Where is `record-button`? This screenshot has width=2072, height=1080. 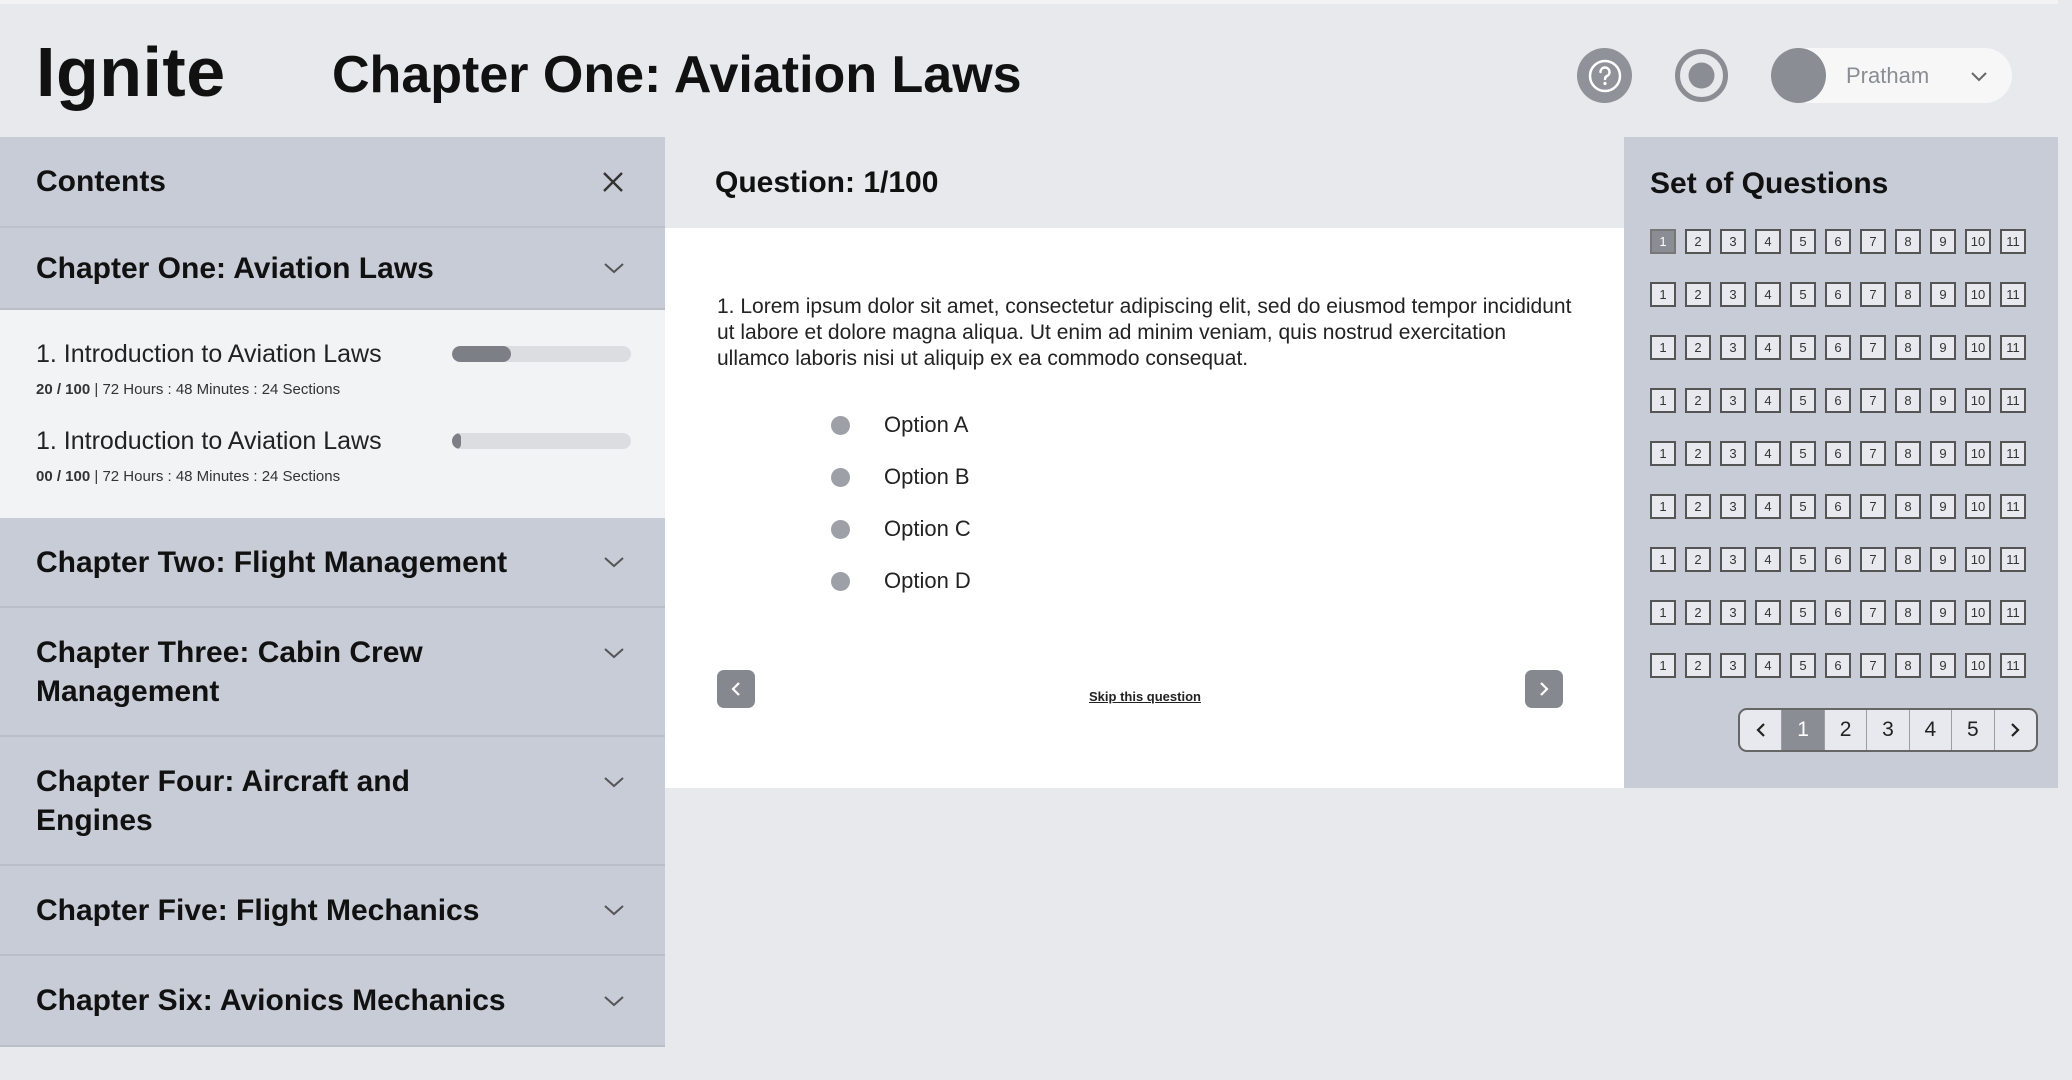 record-button is located at coordinates (1701, 75).